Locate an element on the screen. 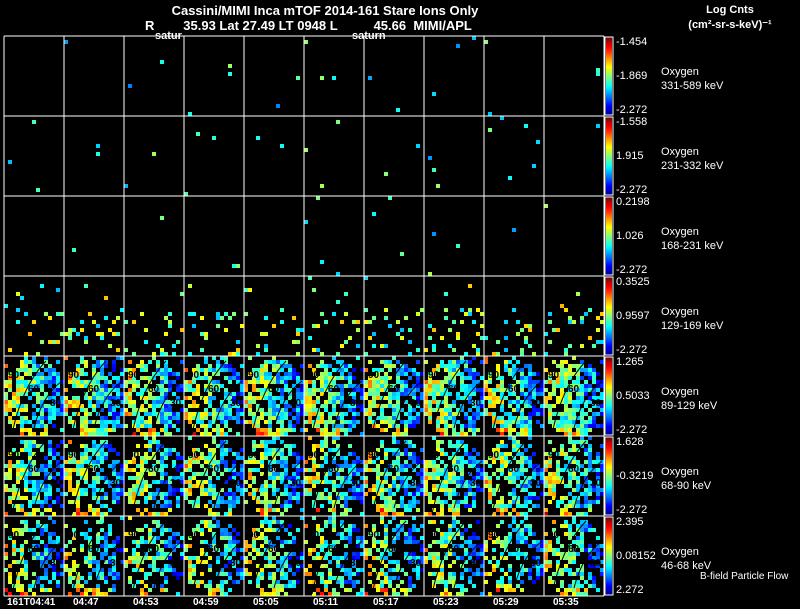  contour-label: 60 is located at coordinates (394, 389).